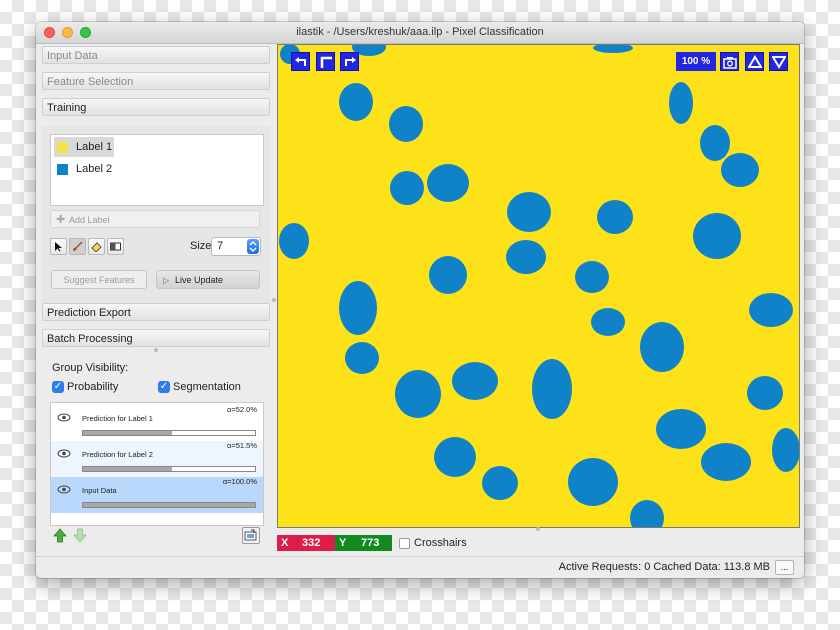 This screenshot has height=630, width=840. What do you see at coordinates (164, 387) in the screenshot?
I see `segmentation-checkbox: ✓` at bounding box center [164, 387].